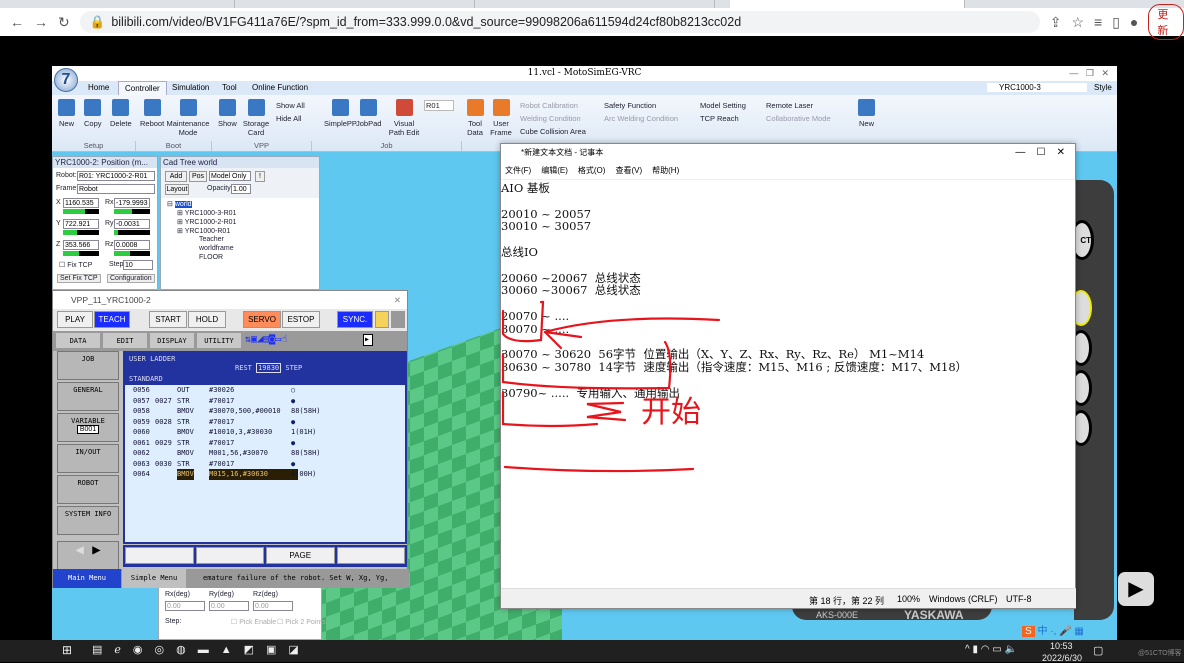 This screenshot has width=1184, height=663. Describe the element at coordinates (847, 4) in the screenshot. I see `browser-tab-active` at that location.